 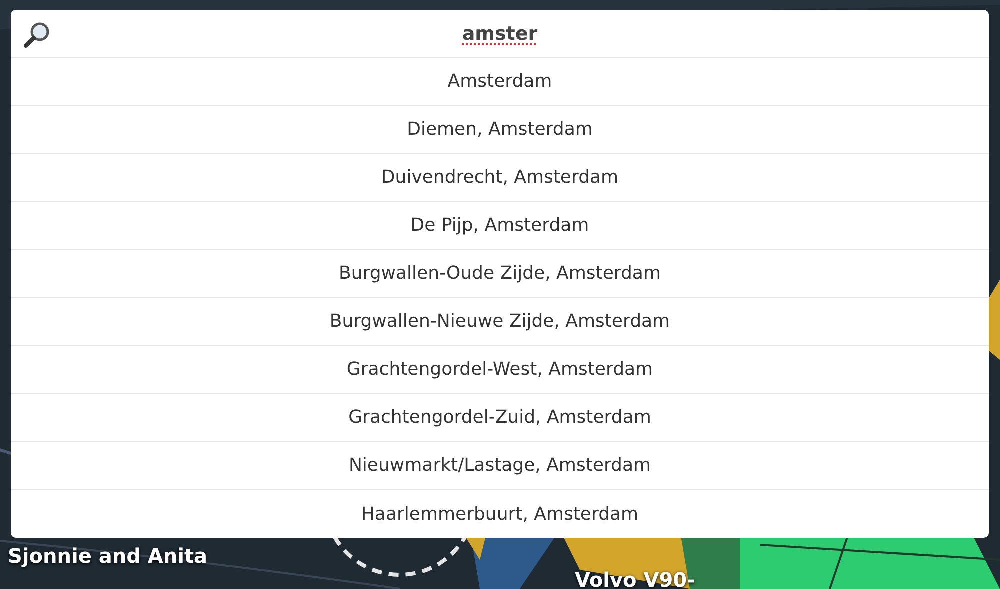 What do you see at coordinates (37, 35) in the screenshot?
I see `search-icon` at bounding box center [37, 35].